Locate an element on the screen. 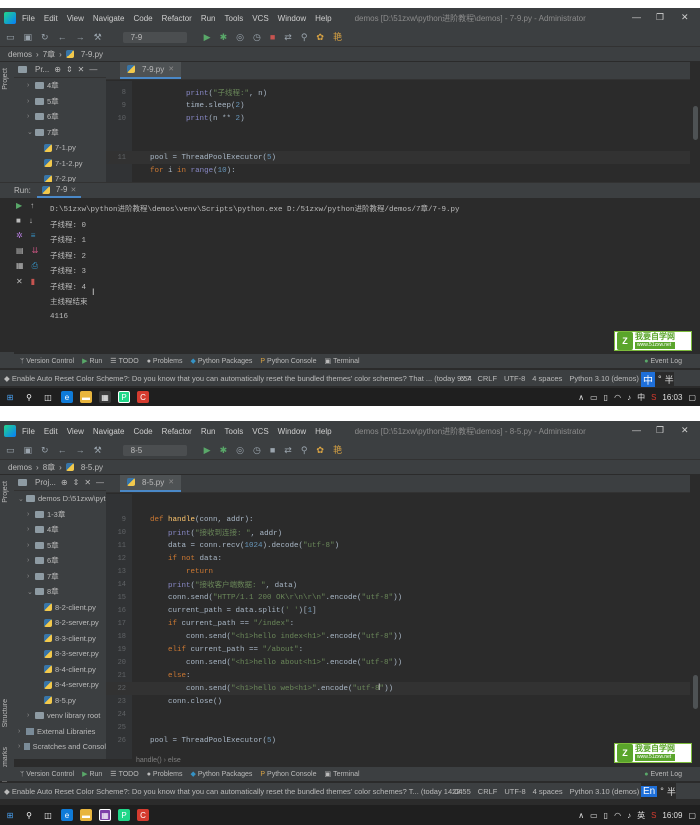 Image resolution: width=700 pixels, height=825 pixels. code-line: 25 is located at coordinates (398, 727).